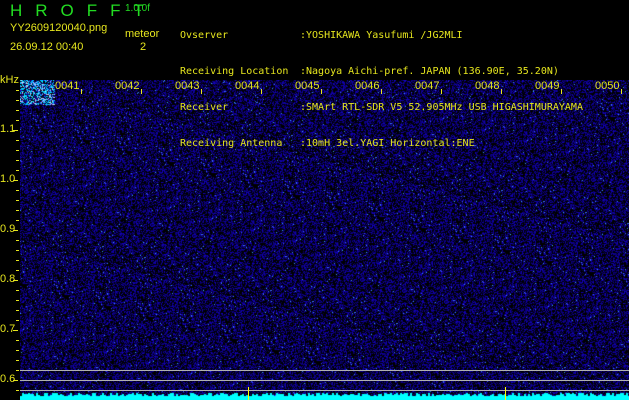 The height and width of the screenshot is (400, 629). I want to click on info-key: Receiving Antenna, so click(231, 143).